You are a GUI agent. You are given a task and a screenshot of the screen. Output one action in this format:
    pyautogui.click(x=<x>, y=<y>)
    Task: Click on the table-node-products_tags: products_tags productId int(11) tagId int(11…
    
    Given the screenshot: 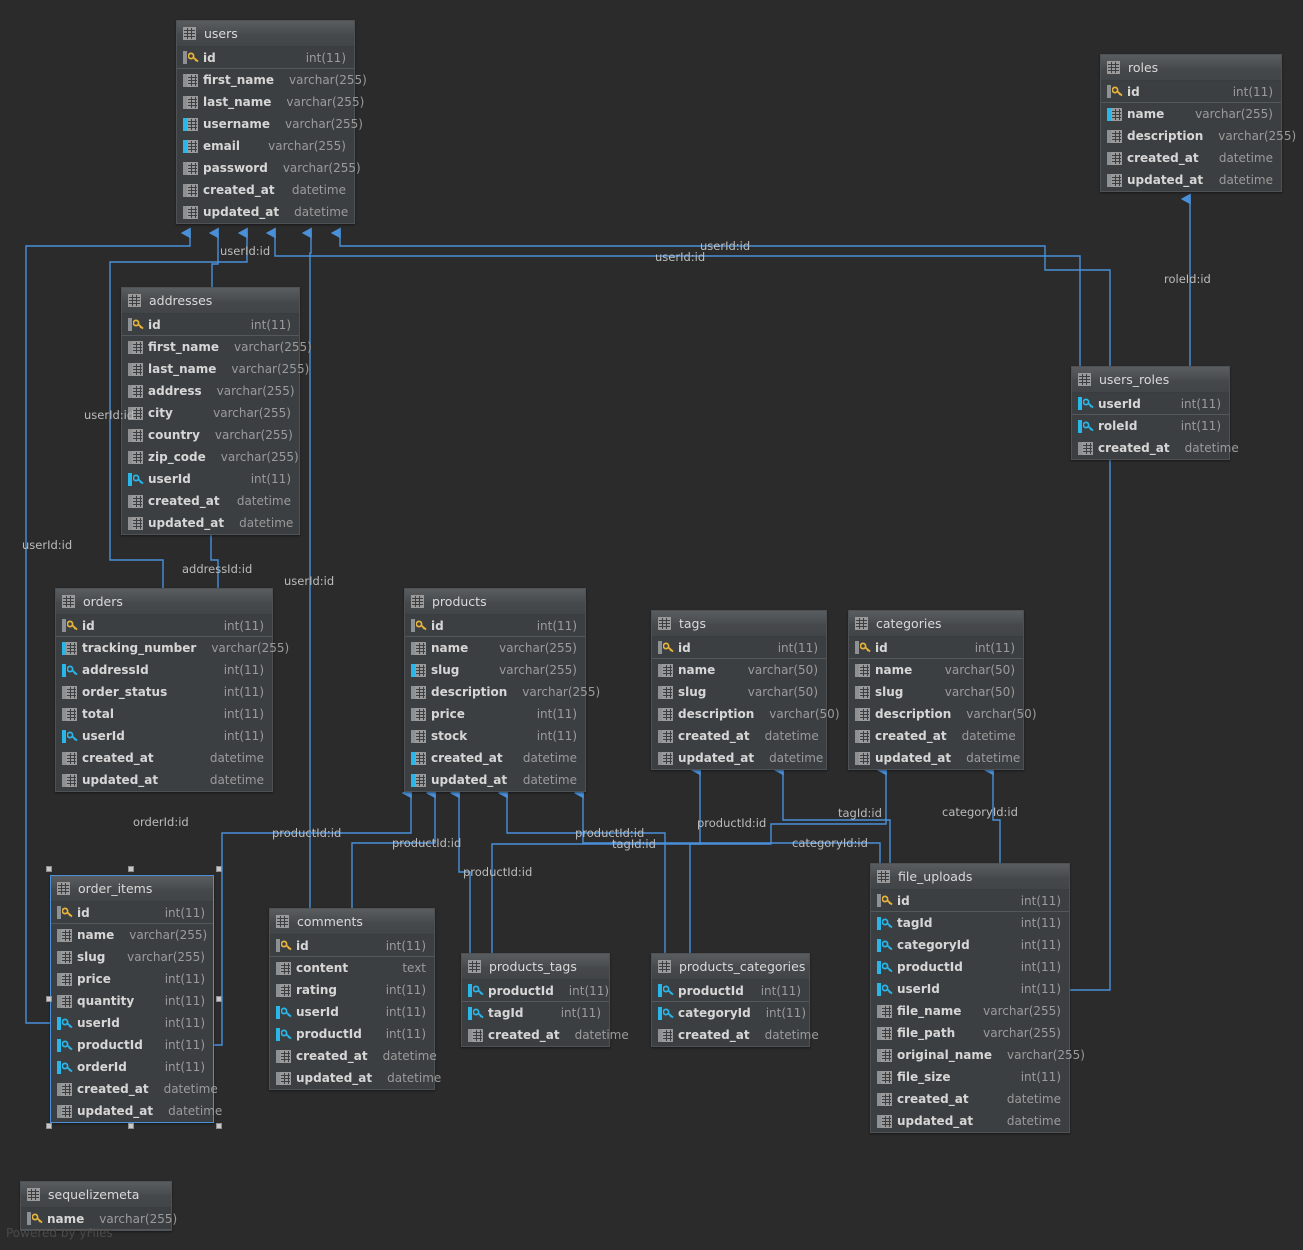 What is the action you would take?
    pyautogui.click(x=545, y=1000)
    